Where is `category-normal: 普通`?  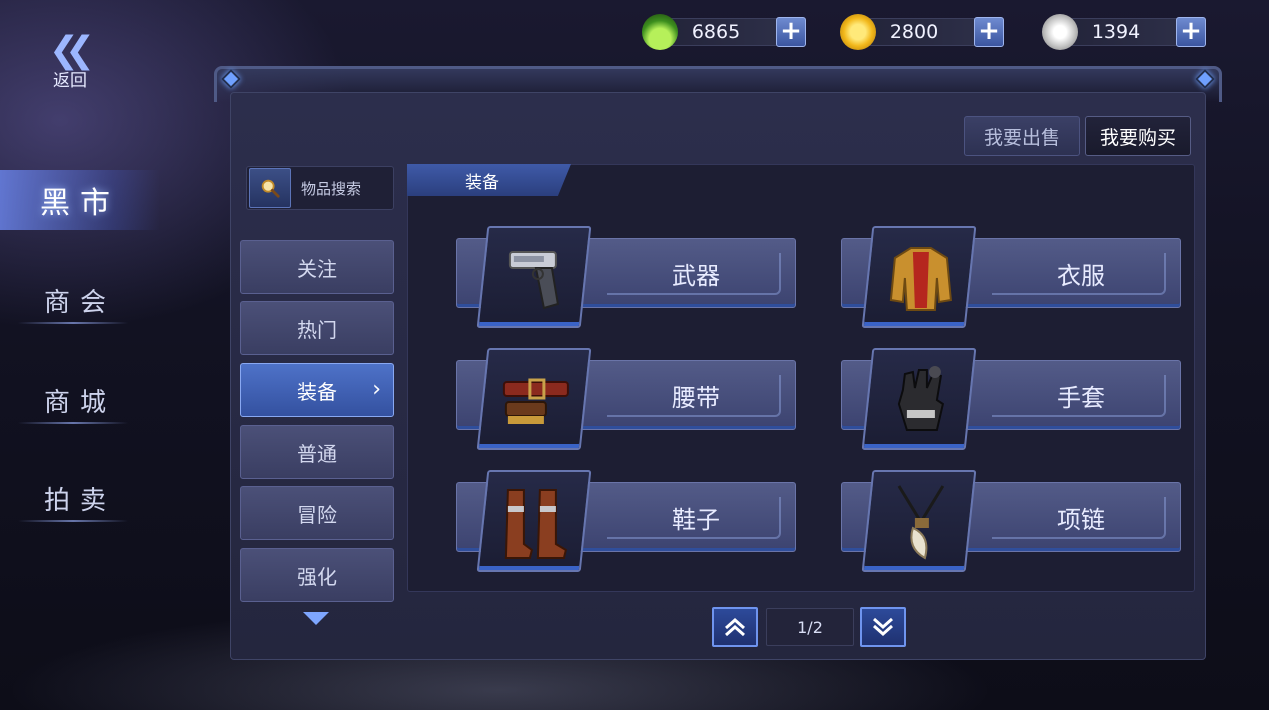
category-normal: 普通 is located at coordinates (317, 452).